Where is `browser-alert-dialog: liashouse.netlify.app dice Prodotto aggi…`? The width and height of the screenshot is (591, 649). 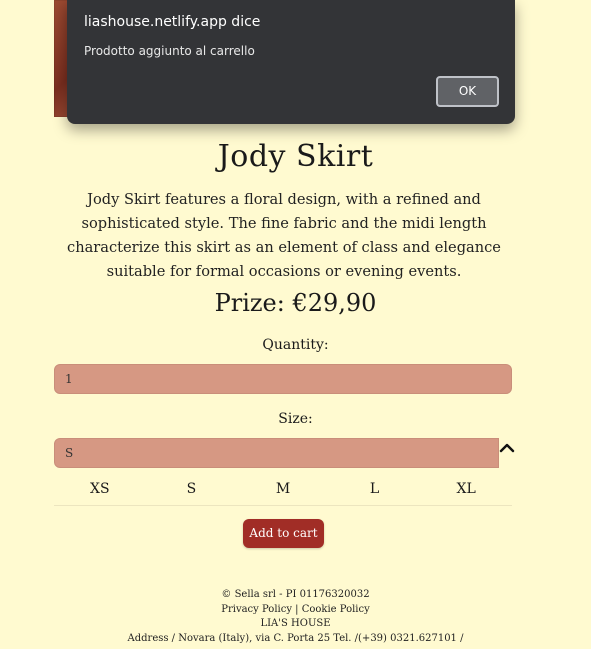 browser-alert-dialog: liashouse.netlify.app dice Prodotto aggi… is located at coordinates (291, 62).